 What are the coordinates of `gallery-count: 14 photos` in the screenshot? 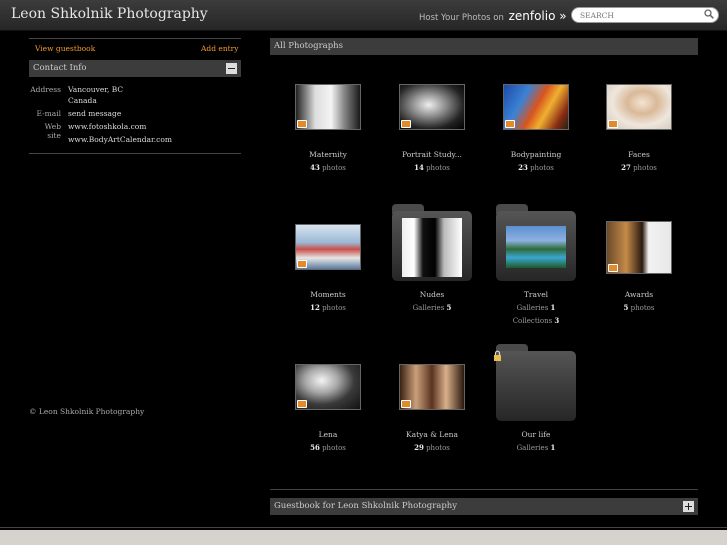 It's located at (432, 167).